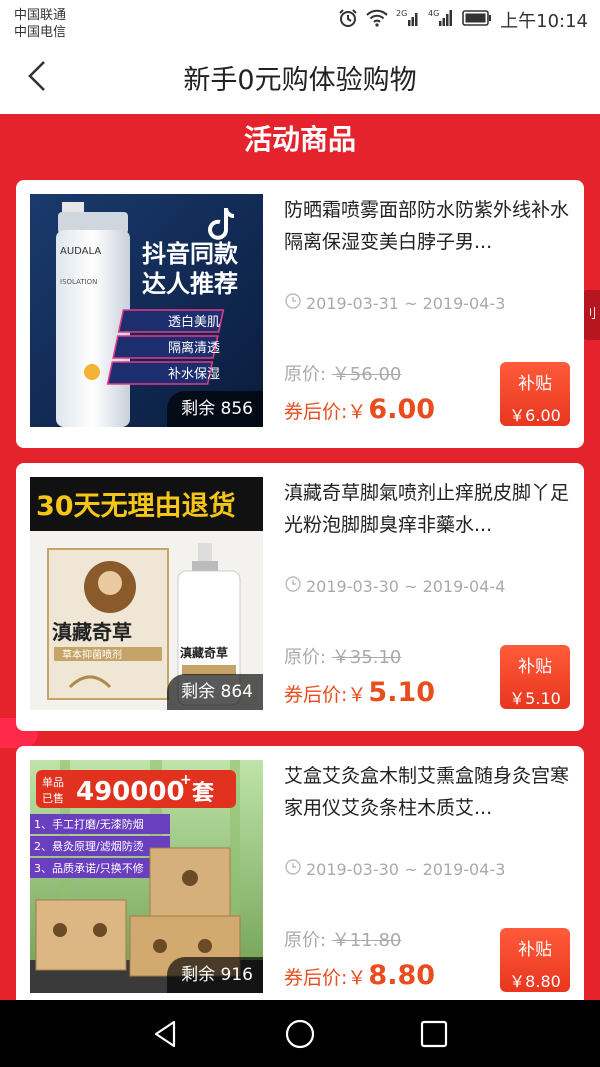 This screenshot has width=600, height=1067. I want to click on subsidy-button: 补贴 ￥5.10, so click(535, 677).